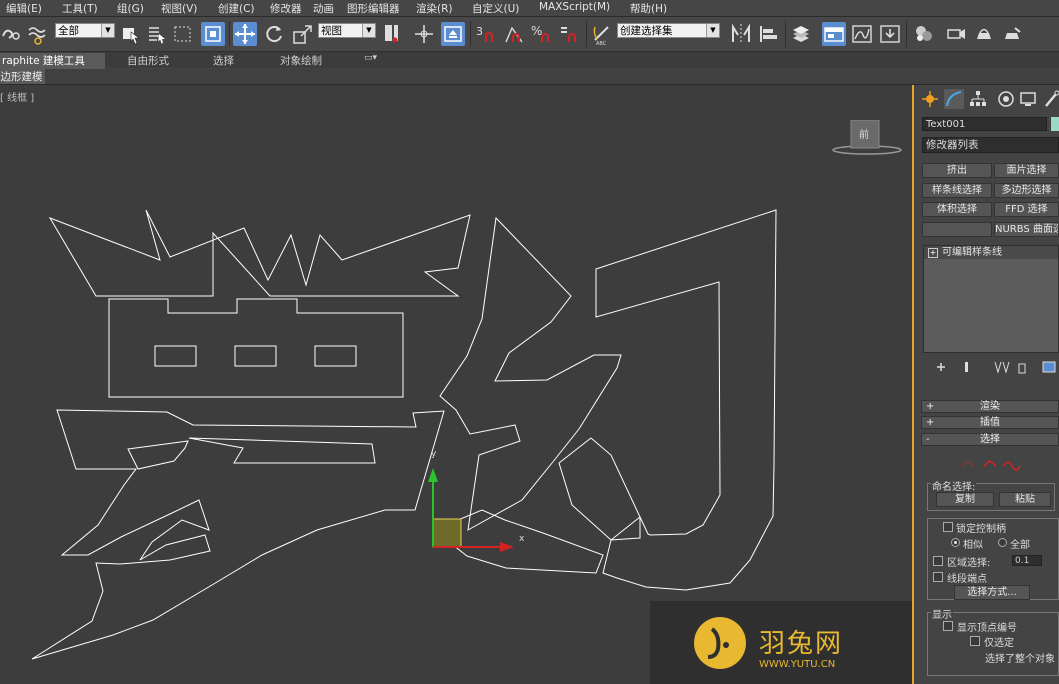 The image size is (1059, 684). I want to click on hierarchy-tab-icon, so click(978, 99).